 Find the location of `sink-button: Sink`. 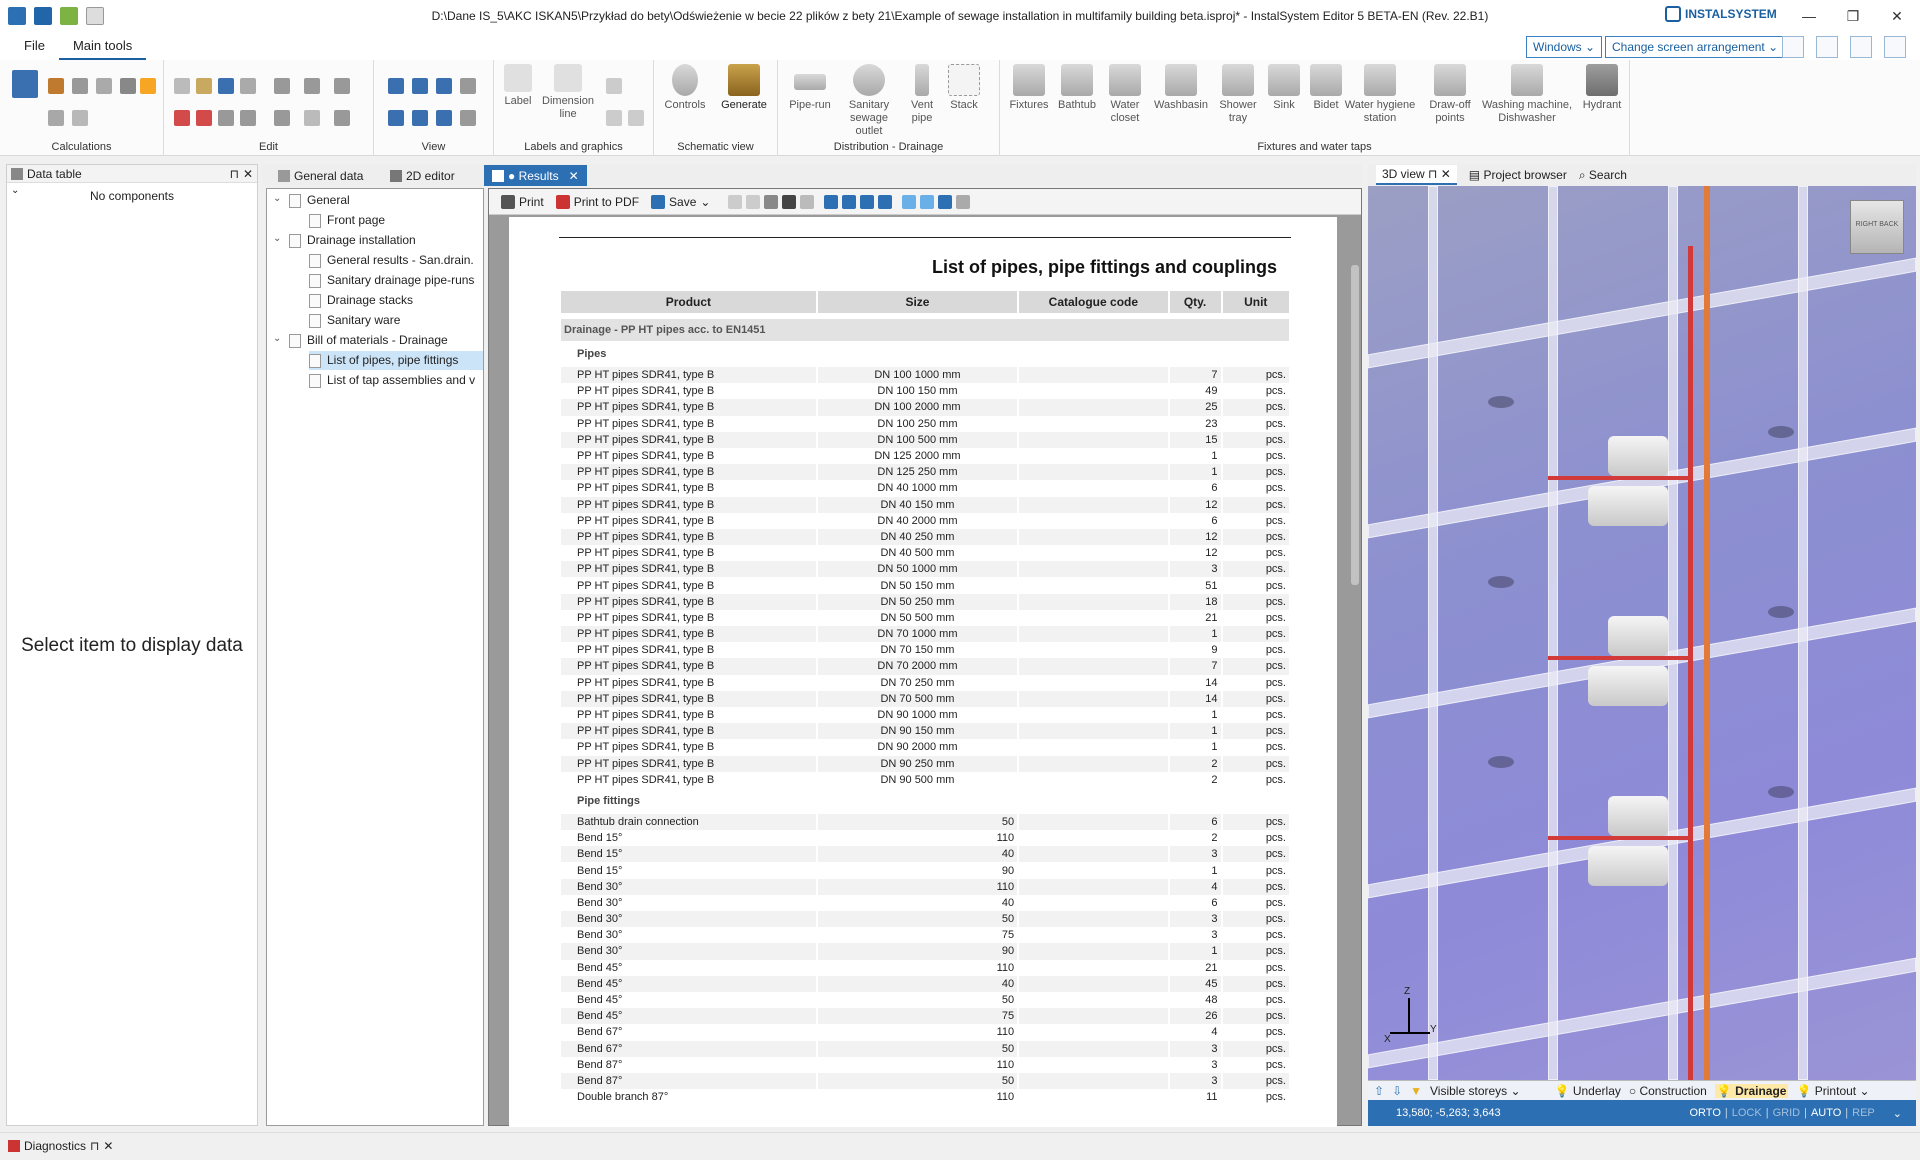

sink-button: Sink is located at coordinates (1284, 88).